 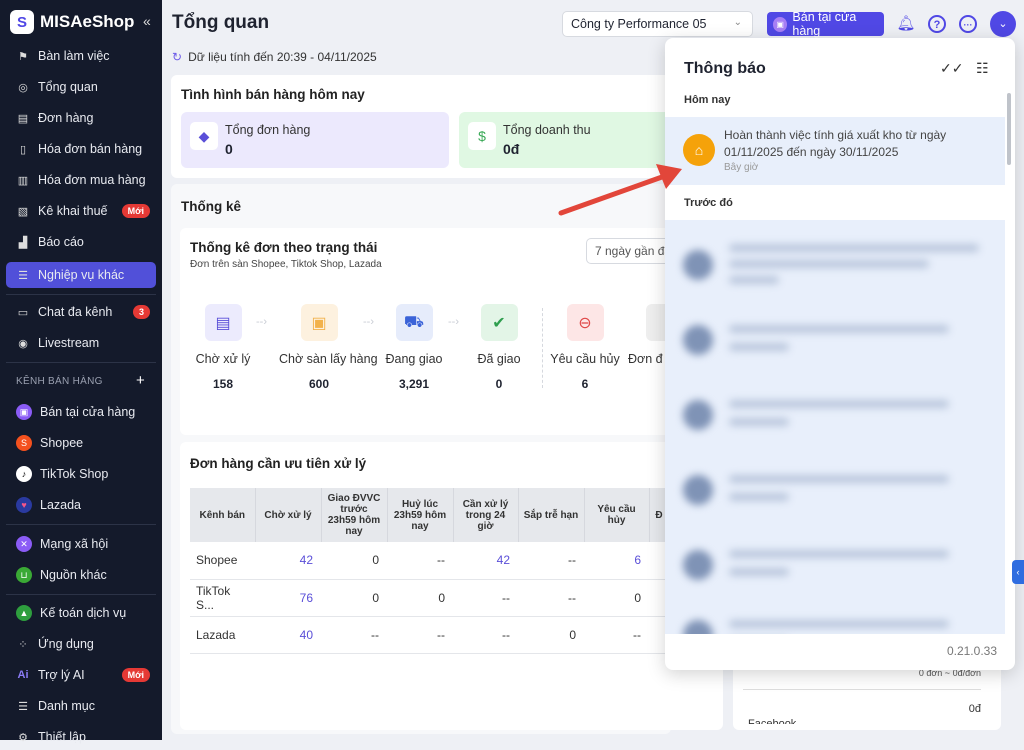 I want to click on status-wait-pickup: ▣ Chờ sàn lấy hàng 600, so click(x=328, y=347).